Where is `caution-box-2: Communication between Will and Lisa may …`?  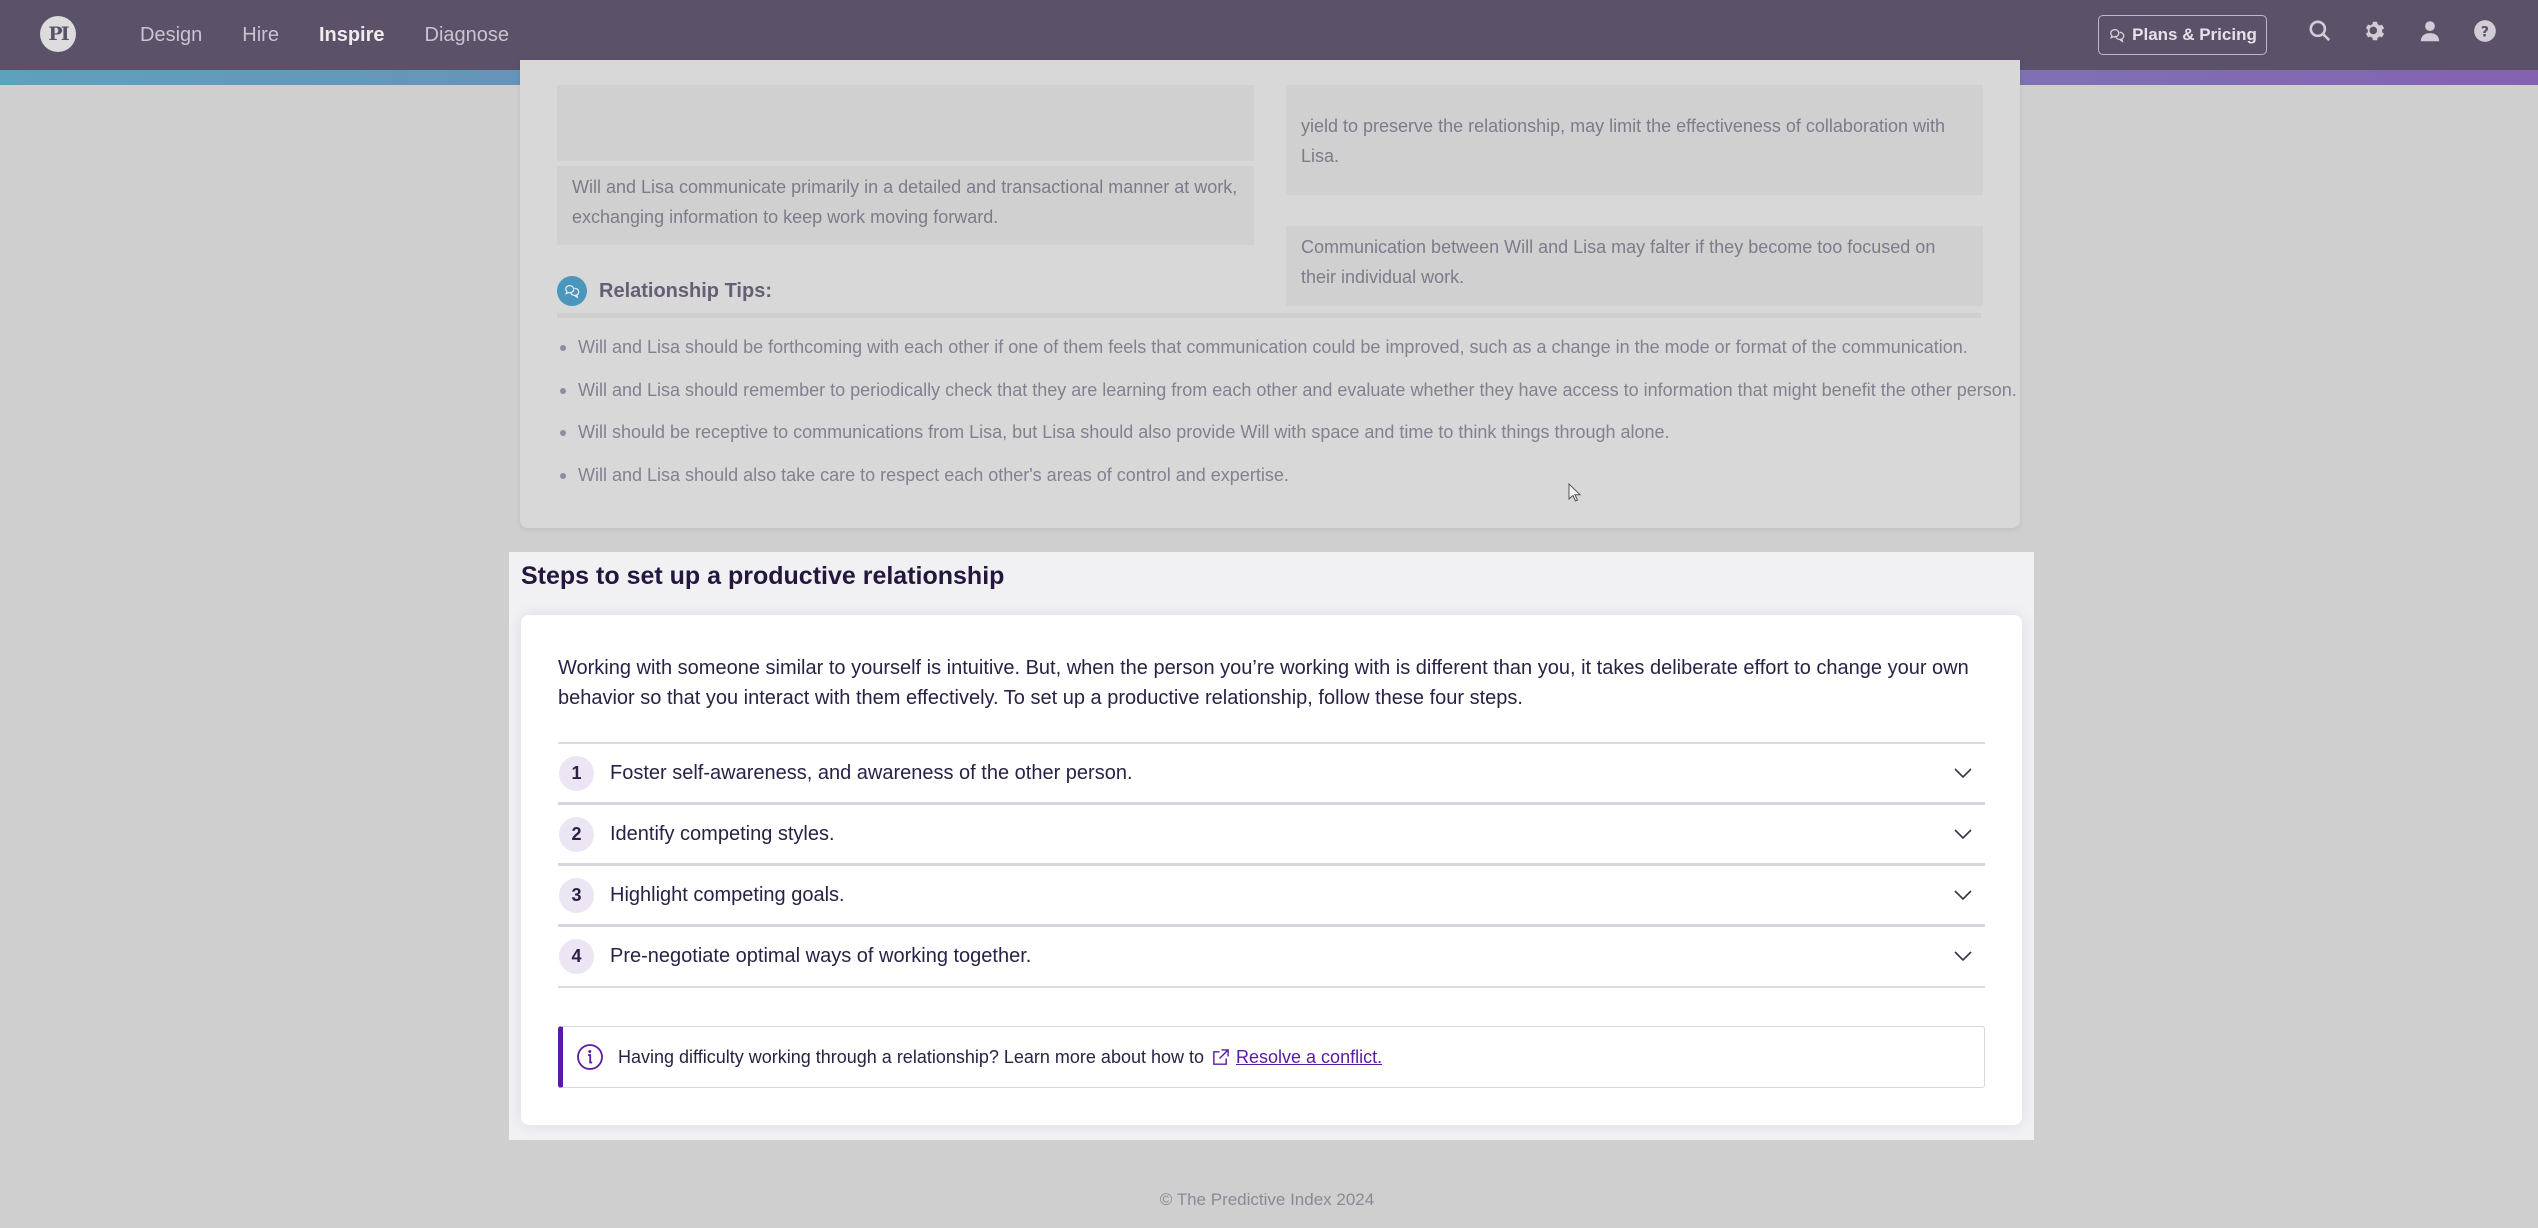 caution-box-2: Communication between Will and Lisa may … is located at coordinates (1634, 266).